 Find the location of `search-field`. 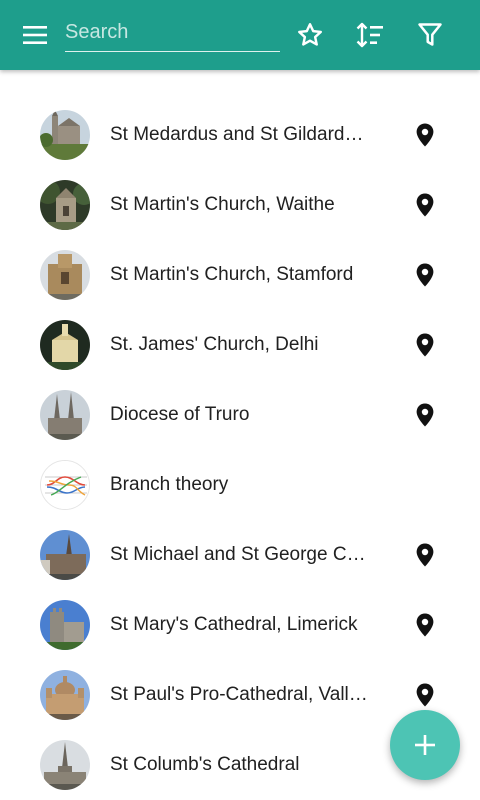

search-field is located at coordinates (172, 33).